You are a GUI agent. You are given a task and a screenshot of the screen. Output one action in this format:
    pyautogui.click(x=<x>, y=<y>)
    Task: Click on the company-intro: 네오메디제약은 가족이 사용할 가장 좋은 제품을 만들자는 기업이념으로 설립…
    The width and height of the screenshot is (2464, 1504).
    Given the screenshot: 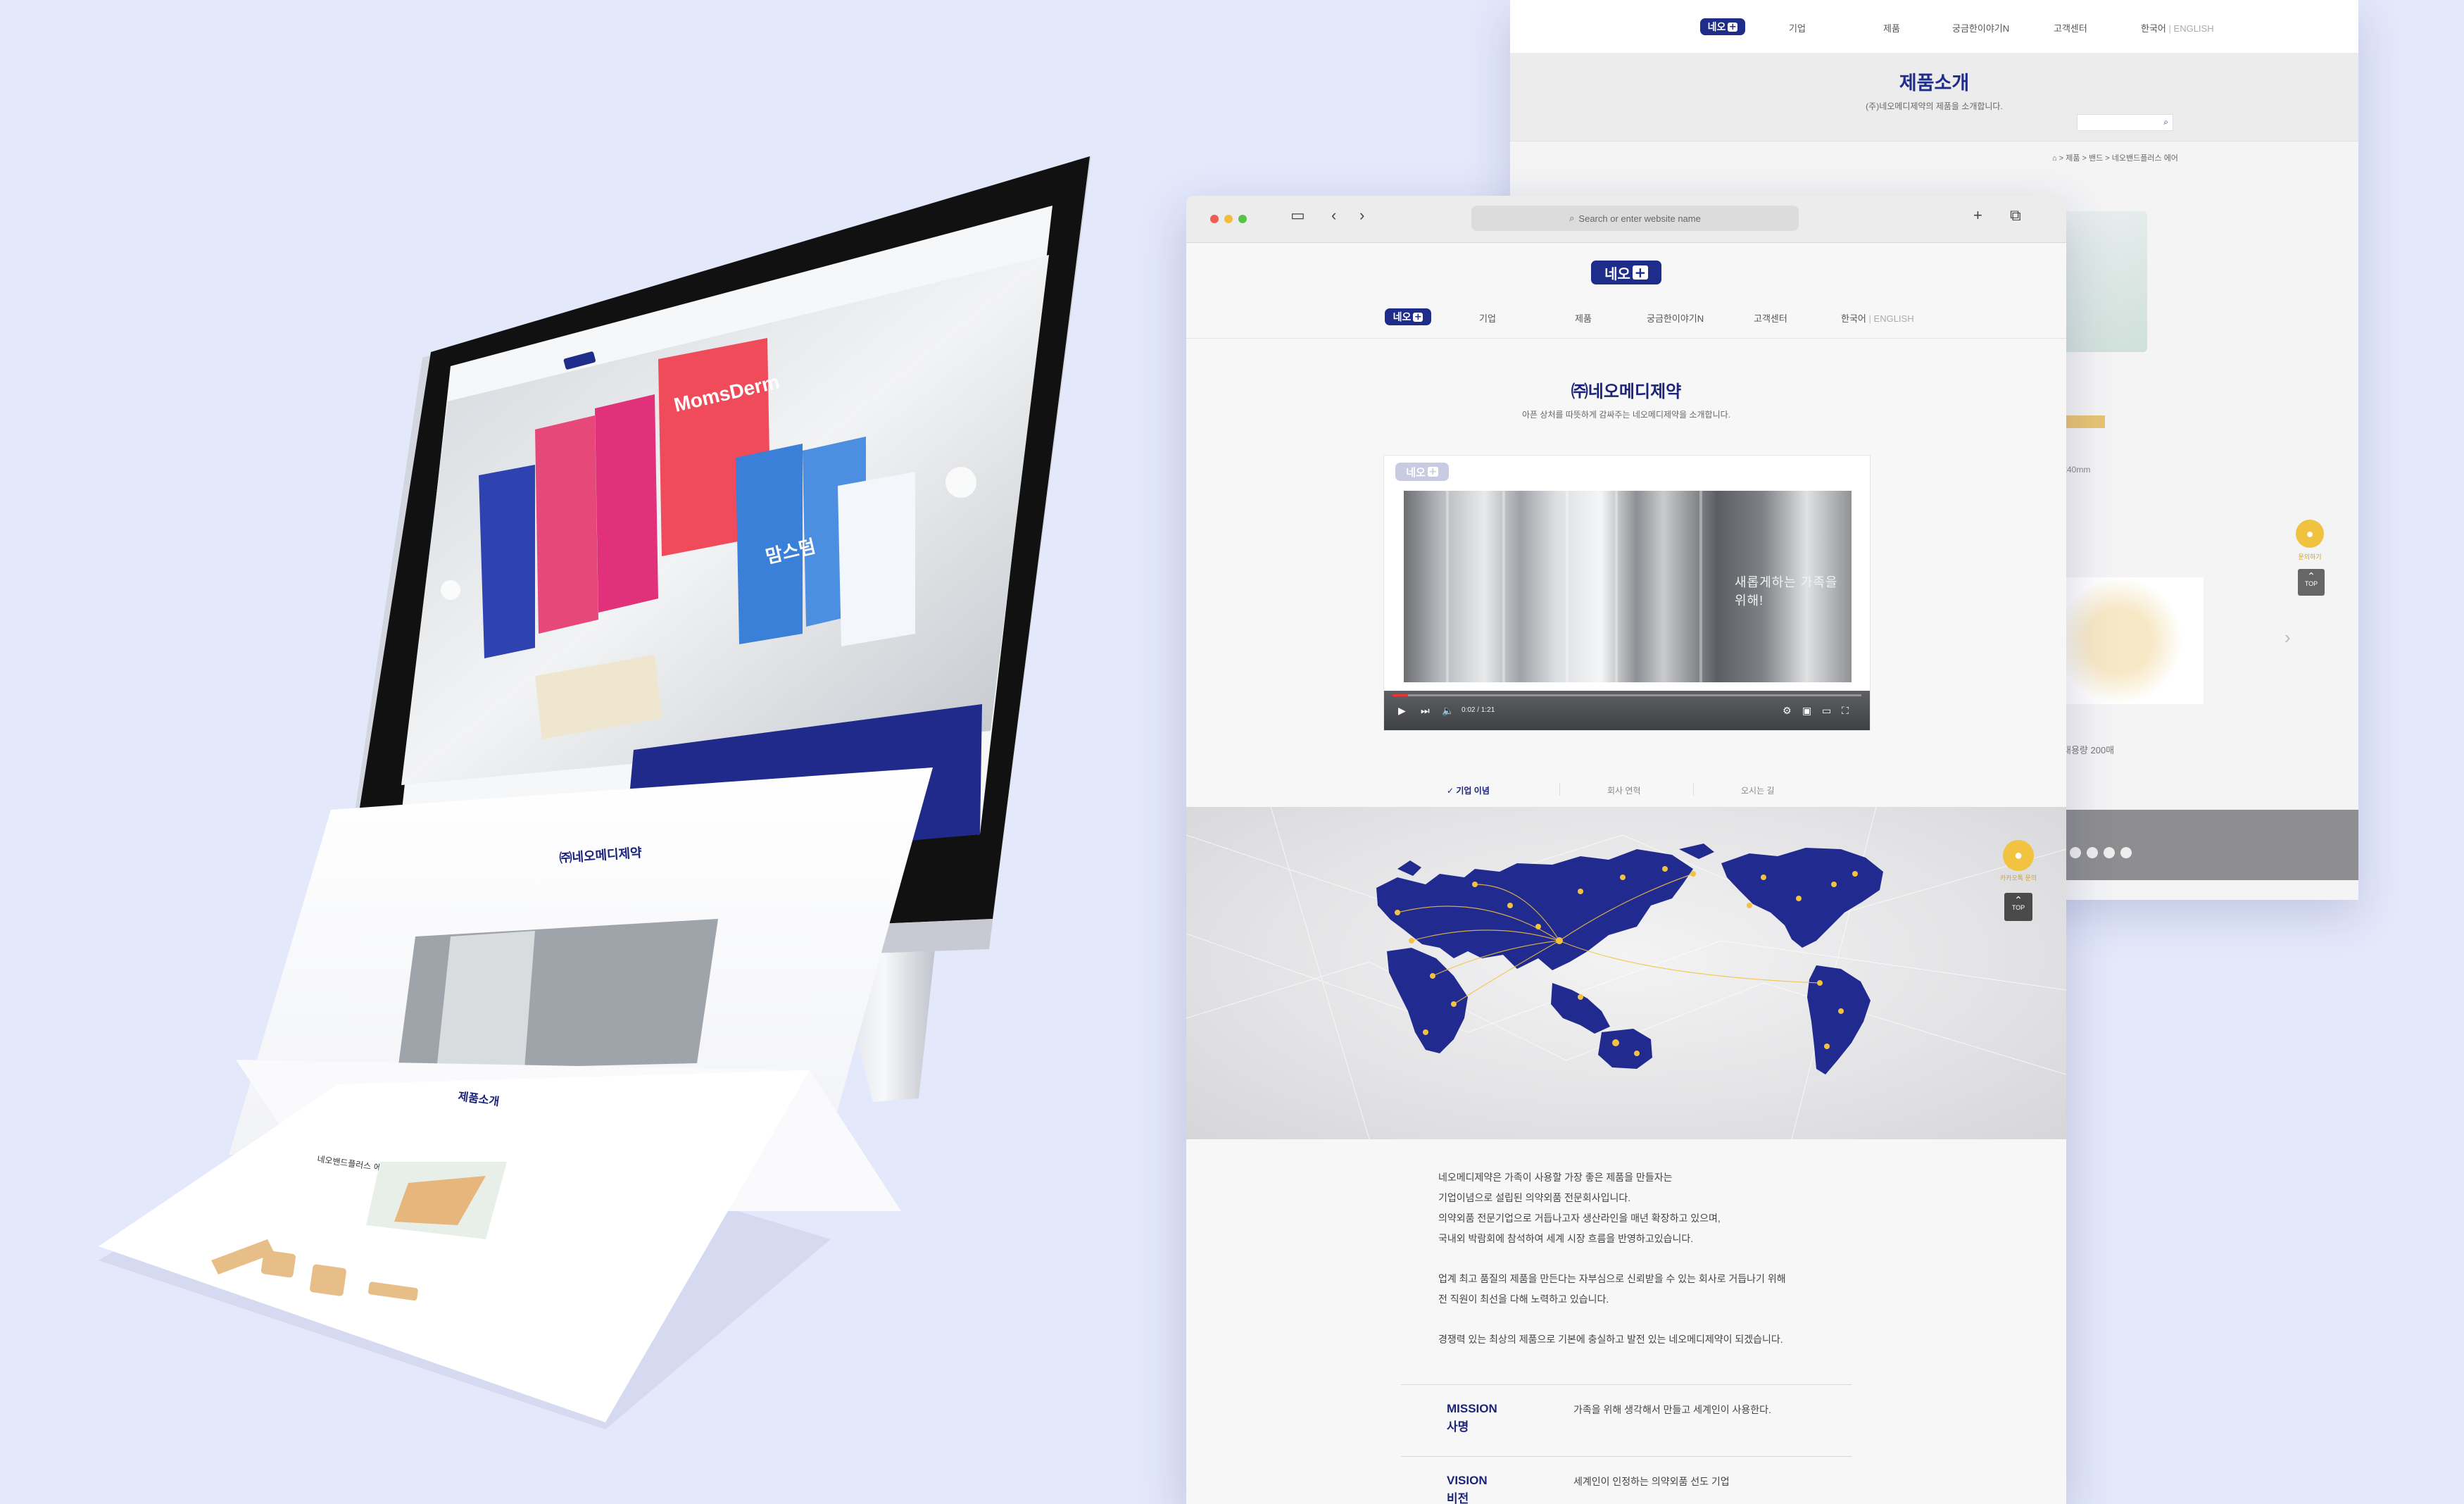 What is the action you would take?
    pyautogui.click(x=1649, y=1269)
    